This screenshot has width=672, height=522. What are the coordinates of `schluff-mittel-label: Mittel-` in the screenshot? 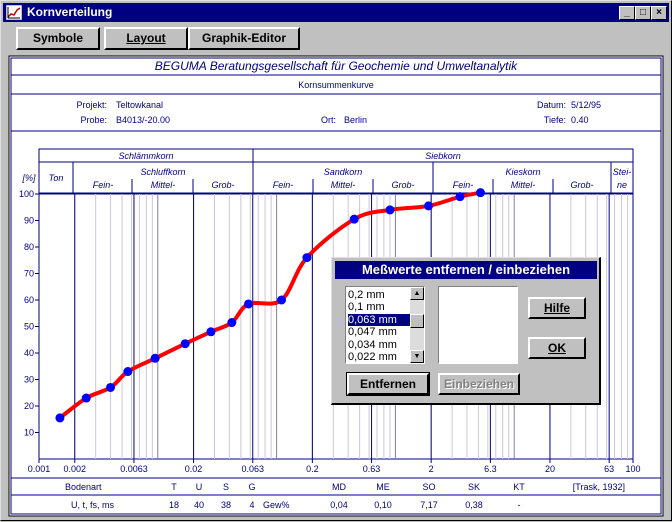 It's located at (163, 185).